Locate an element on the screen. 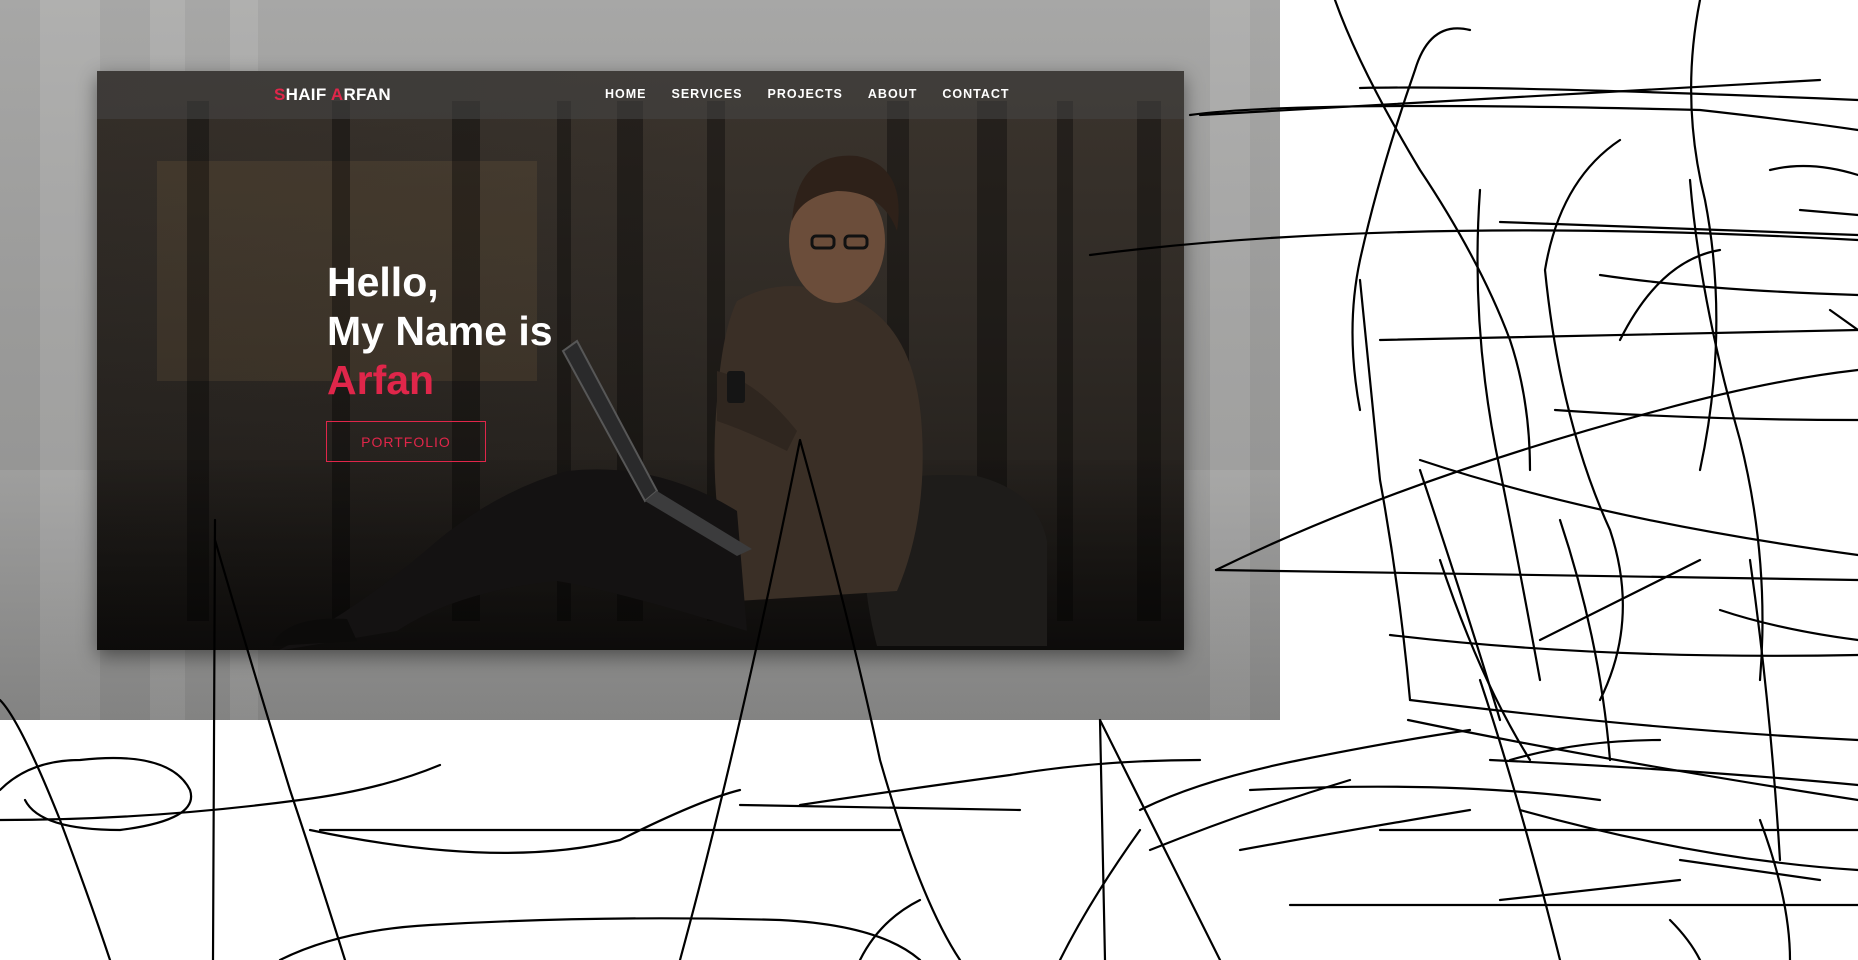 The width and height of the screenshot is (1858, 960). hero-name: Arfan is located at coordinates (381, 380).